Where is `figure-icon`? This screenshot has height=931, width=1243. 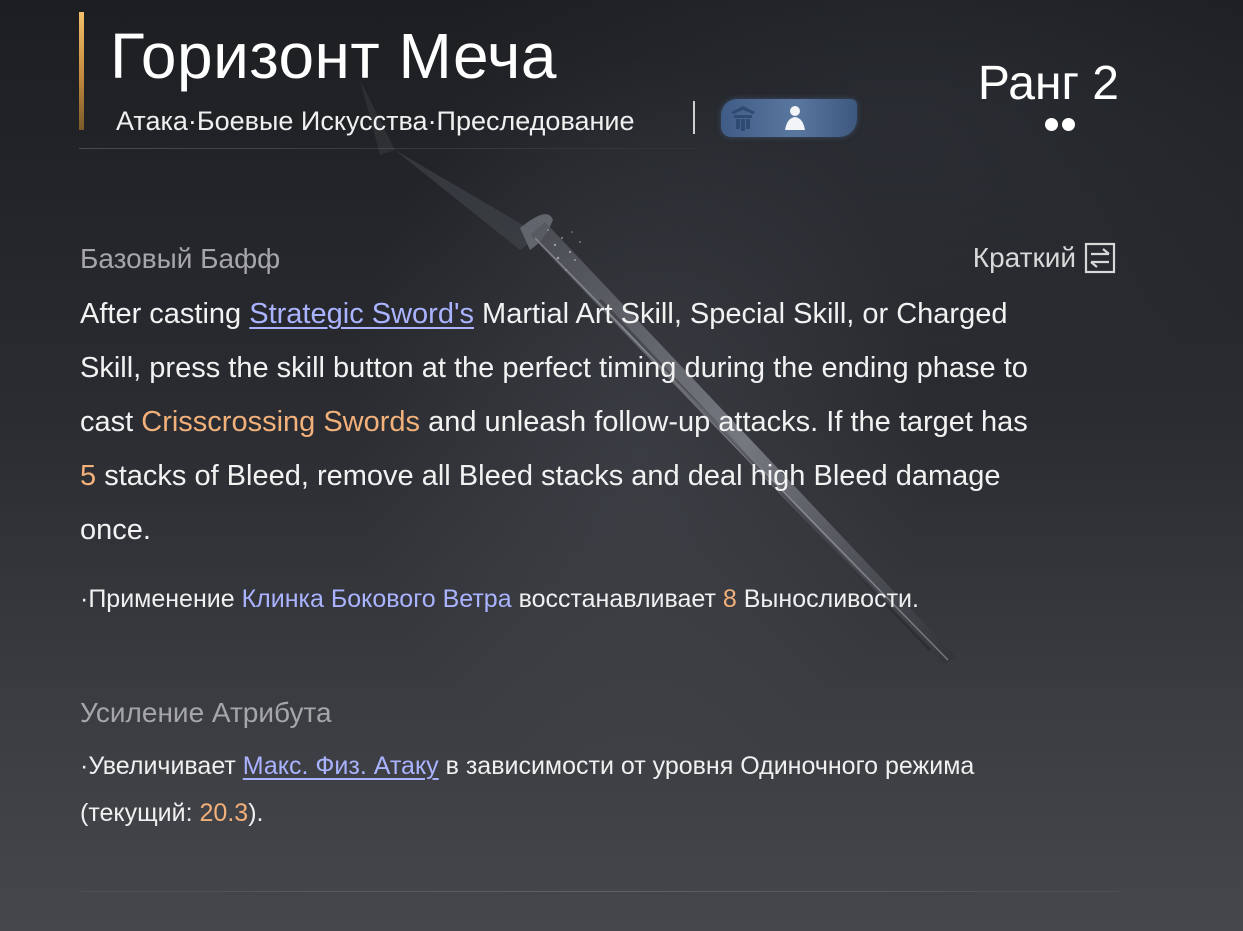 figure-icon is located at coordinates (795, 118).